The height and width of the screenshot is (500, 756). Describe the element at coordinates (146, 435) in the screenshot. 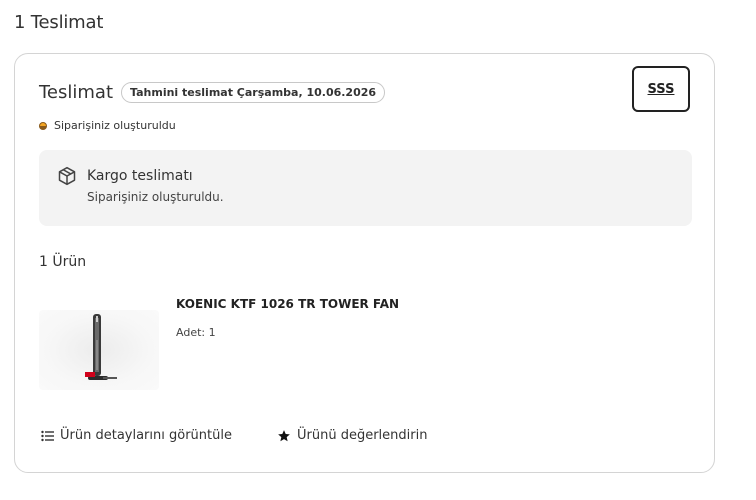

I see `view-product-details-label: Ürün detaylarını görüntüle` at that location.